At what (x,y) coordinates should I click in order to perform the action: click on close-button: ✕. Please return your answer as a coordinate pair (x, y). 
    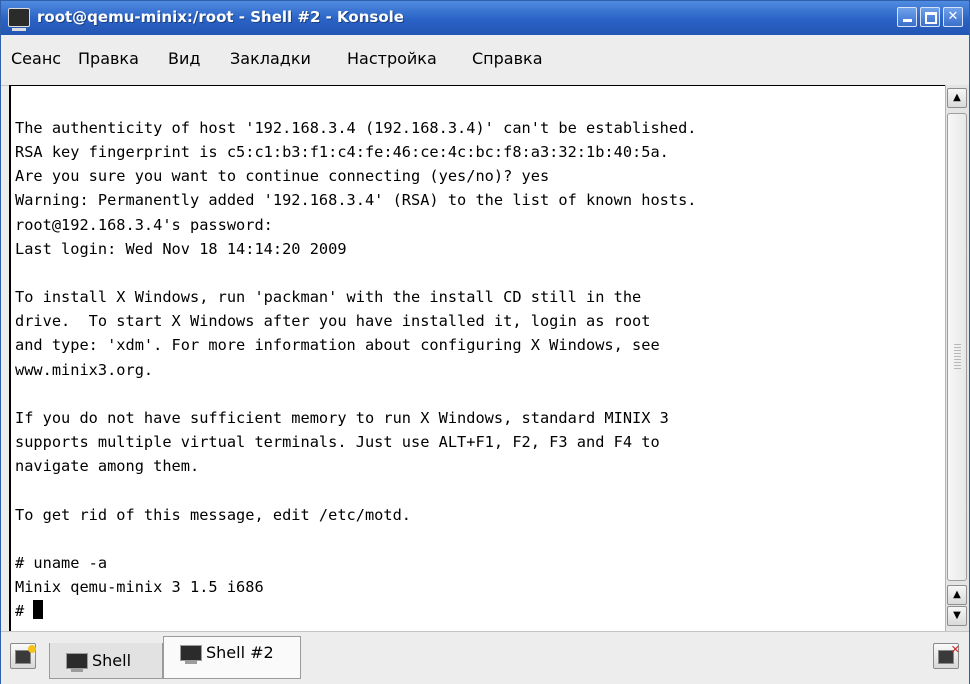
    Looking at the image, I should click on (953, 17).